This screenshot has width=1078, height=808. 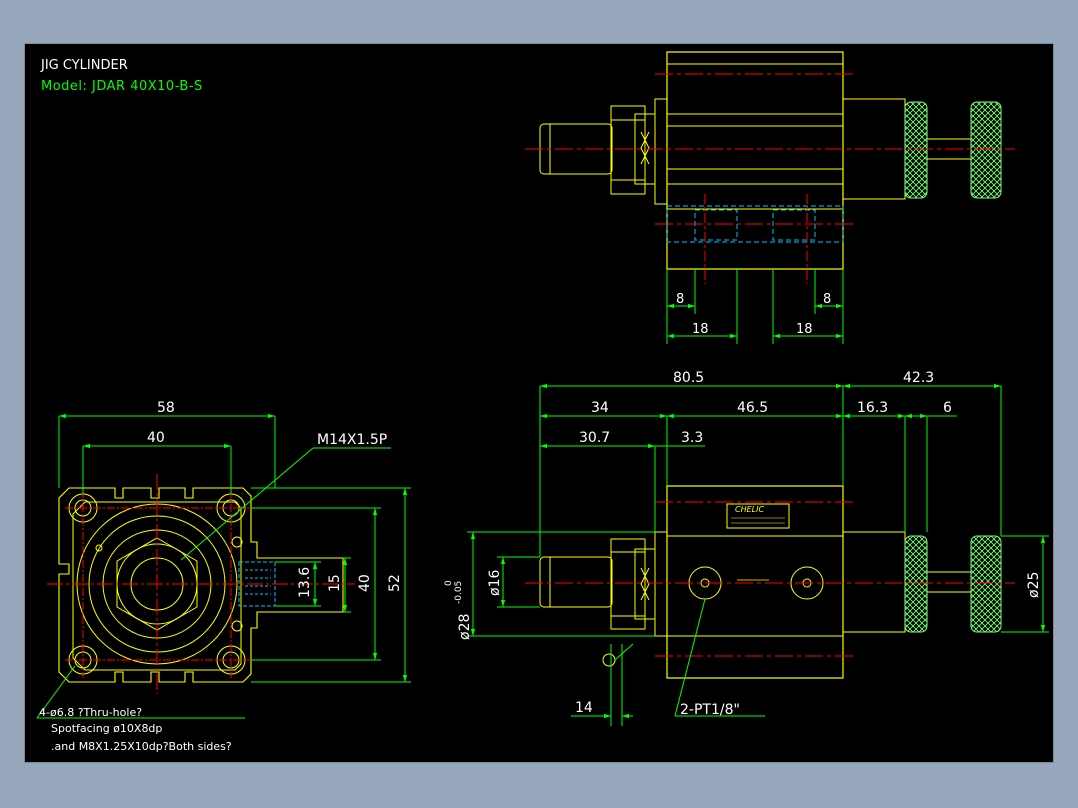 What do you see at coordinates (122, 86) in the screenshot?
I see `model-label: Model: JDAR 40X10-B-S` at bounding box center [122, 86].